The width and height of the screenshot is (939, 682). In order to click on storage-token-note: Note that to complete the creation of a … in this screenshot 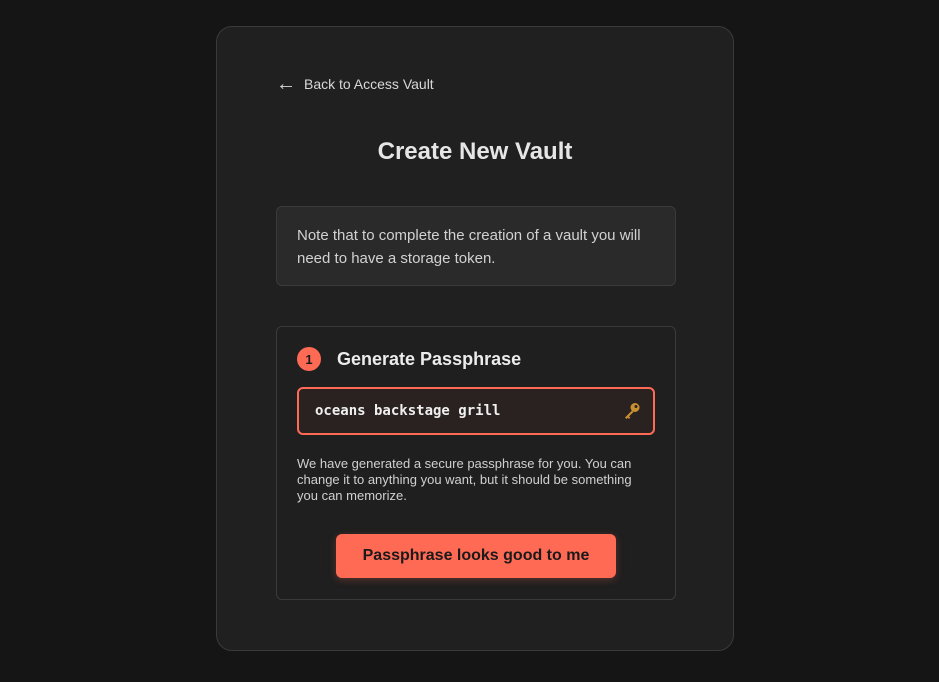, I will do `click(476, 246)`.